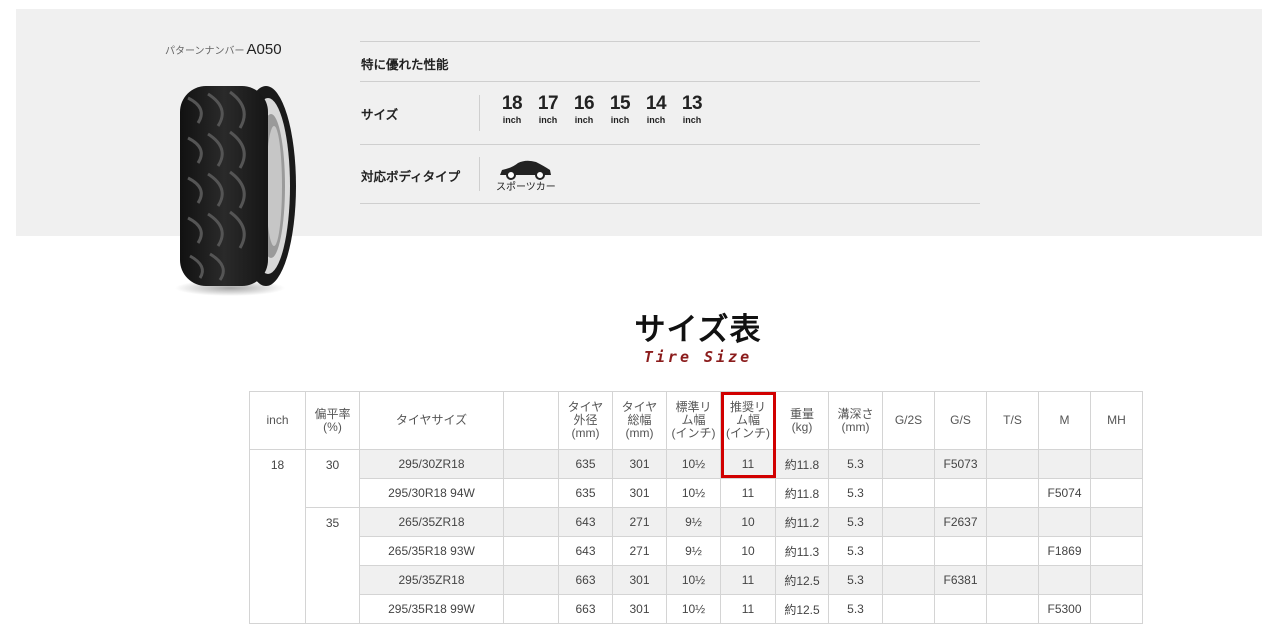 Image resolution: width=1262 pixels, height=631 pixels. Describe the element at coordinates (277, 536) in the screenshot. I see `cell-inch: 18` at that location.